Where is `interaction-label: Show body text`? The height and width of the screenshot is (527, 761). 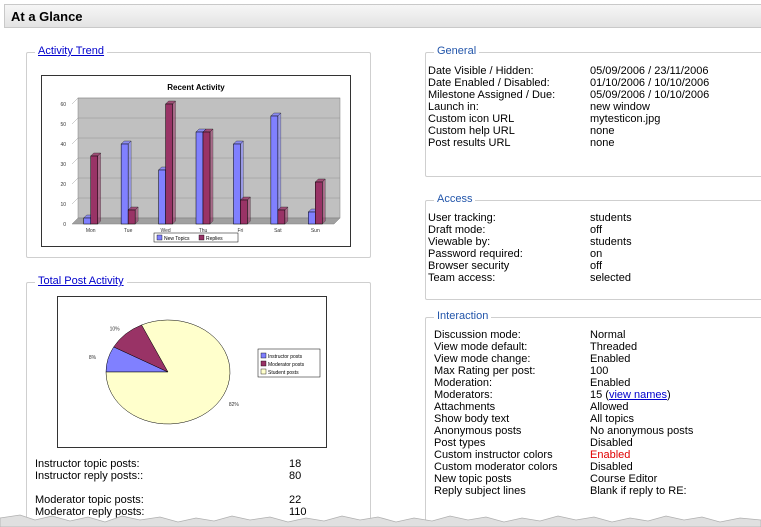 interaction-label: Show body text is located at coordinates (472, 419).